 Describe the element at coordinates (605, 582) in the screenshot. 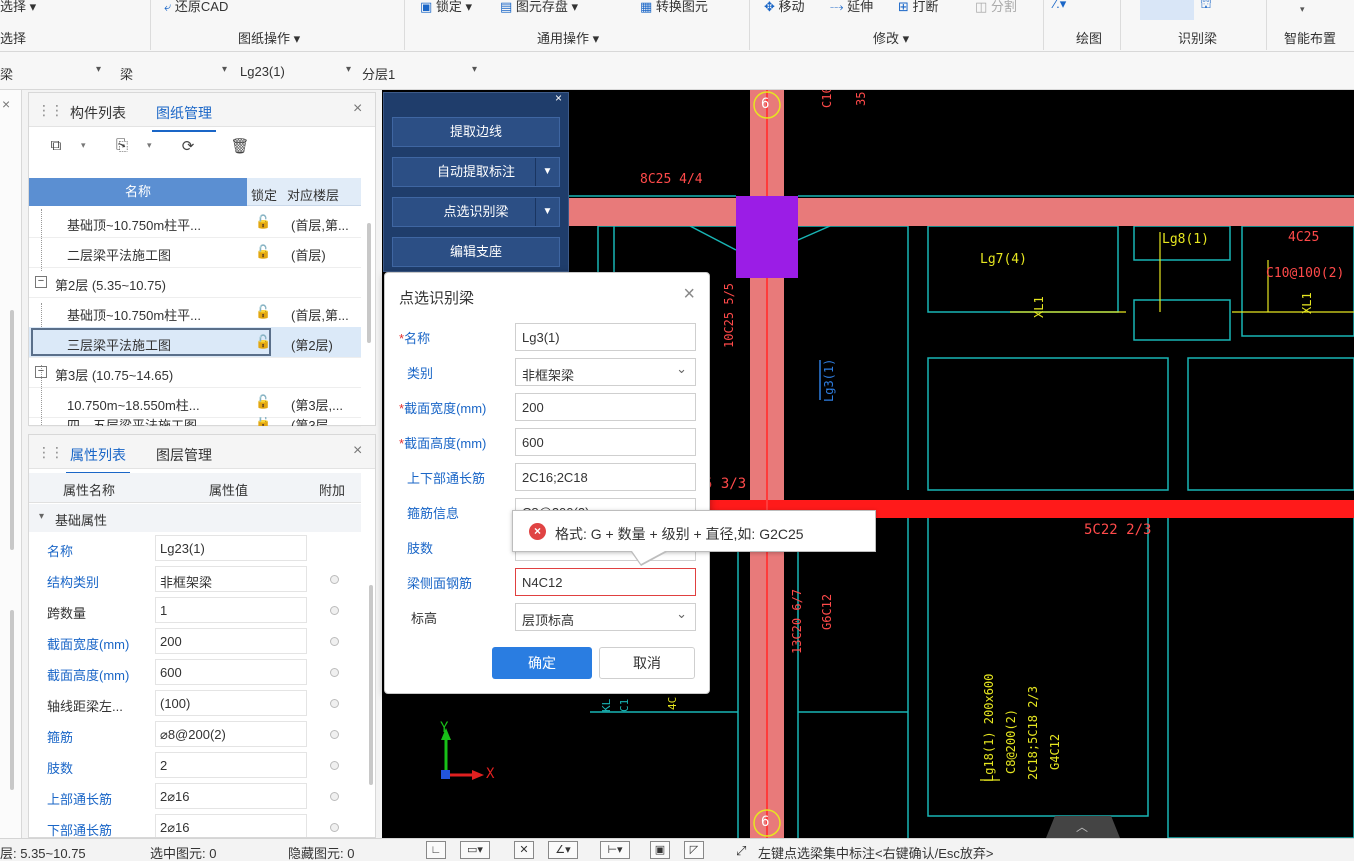

I see `field-input: N4C12` at that location.